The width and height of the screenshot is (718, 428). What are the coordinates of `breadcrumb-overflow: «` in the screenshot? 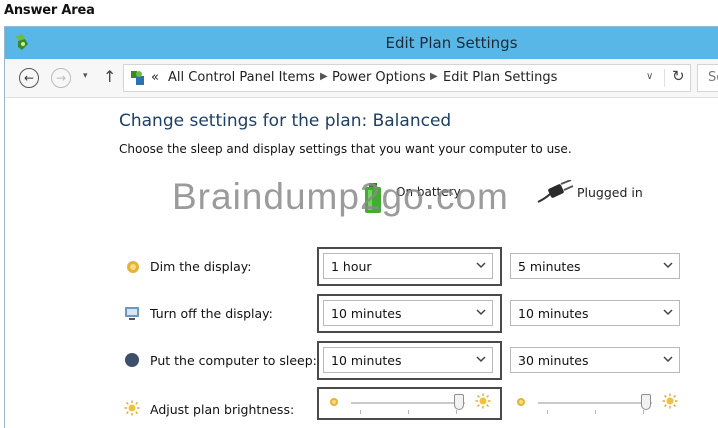 It's located at (155, 77).